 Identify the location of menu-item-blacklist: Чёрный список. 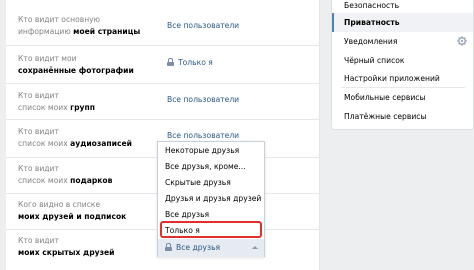
(402, 60).